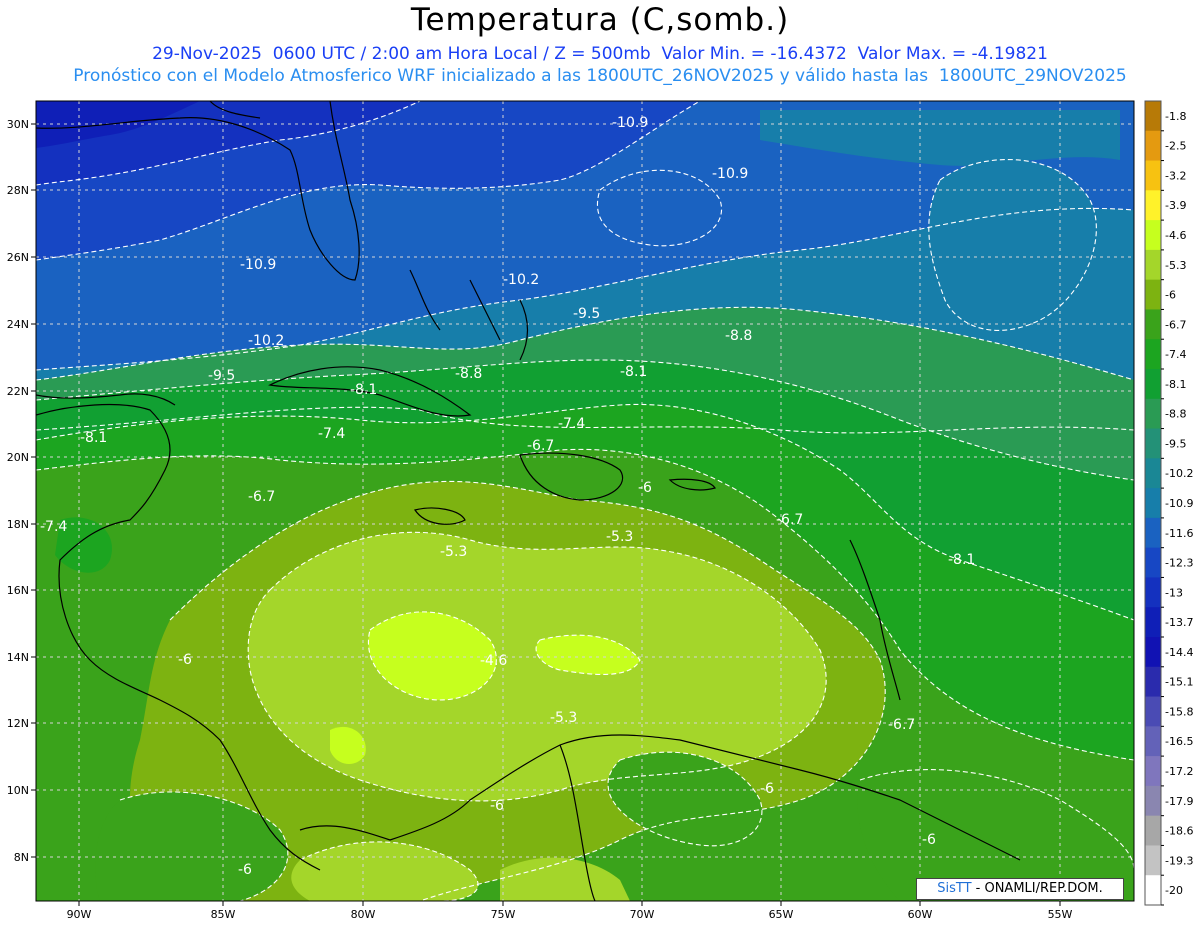  I want to click on colorbar-label: -4.6, so click(1175, 235).